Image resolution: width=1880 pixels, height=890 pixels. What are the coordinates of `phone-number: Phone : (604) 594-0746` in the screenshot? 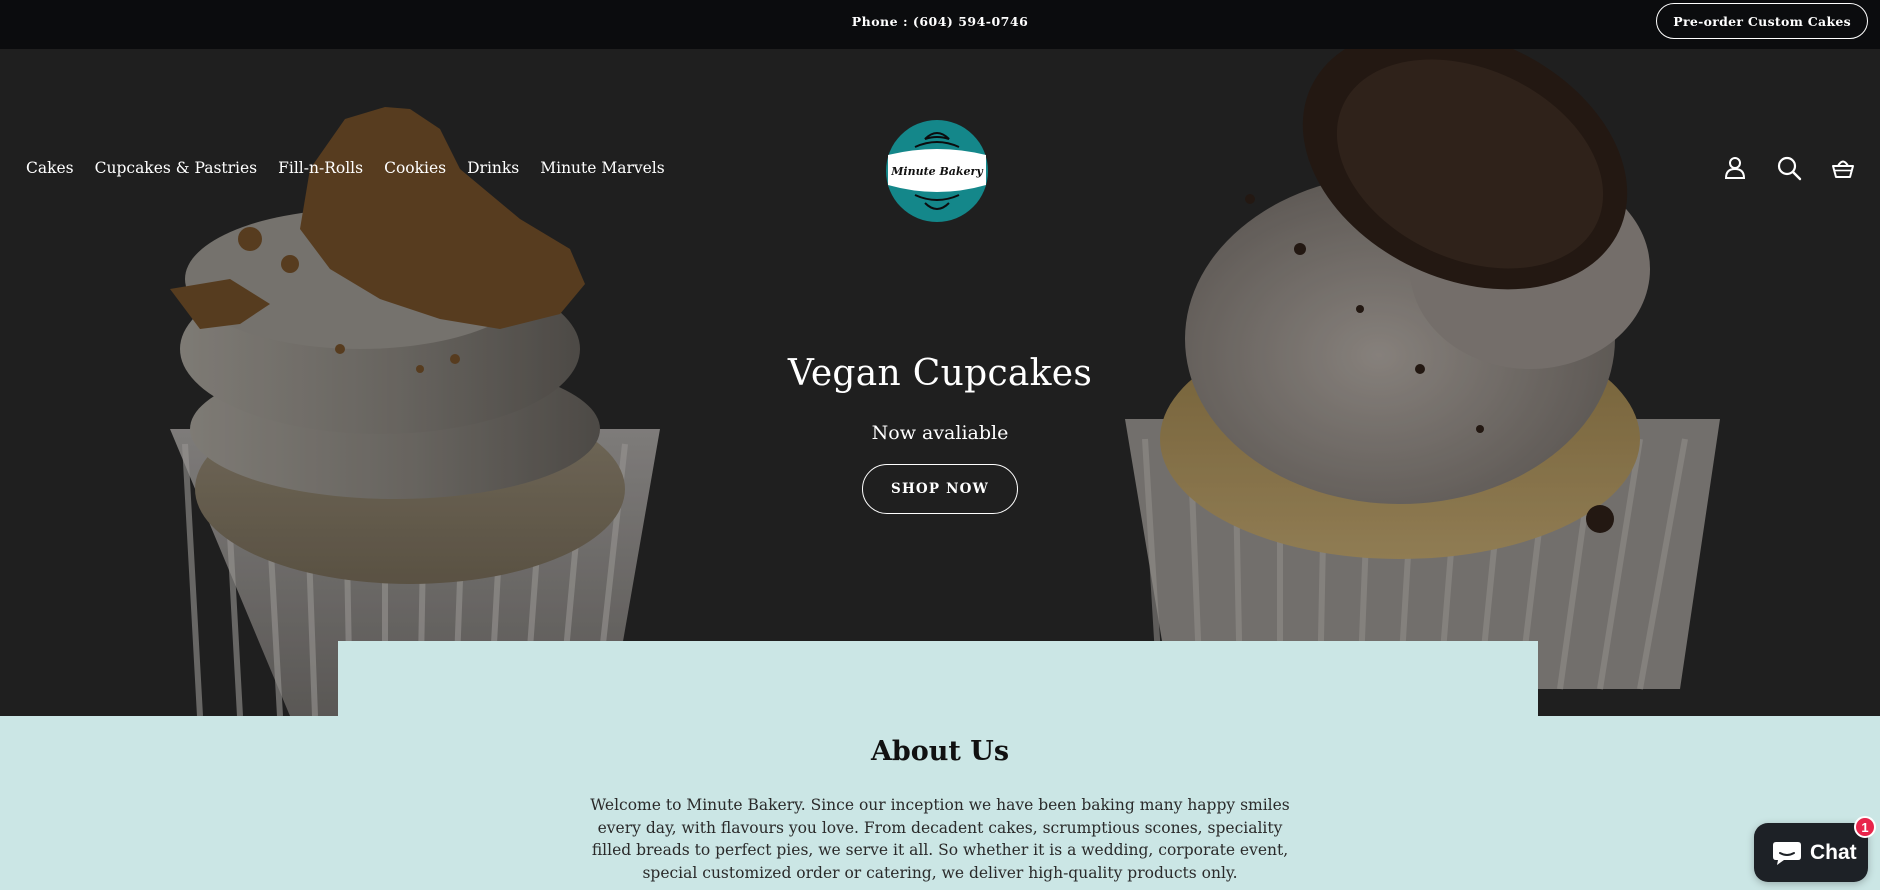 It's located at (940, 21).